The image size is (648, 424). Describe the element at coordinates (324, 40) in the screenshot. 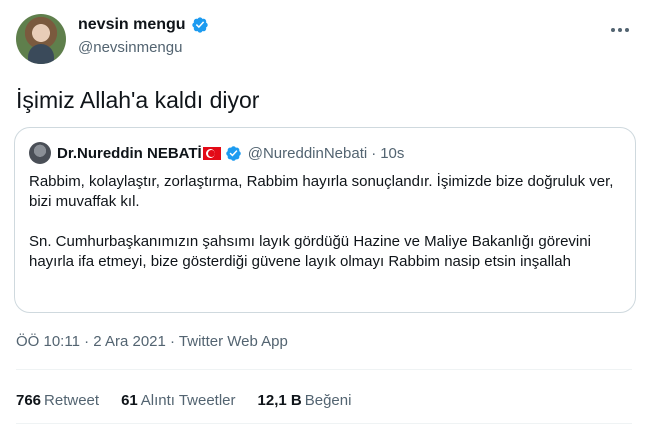

I see `tweet-header: nevsin mengu @nevsinmengu` at that location.